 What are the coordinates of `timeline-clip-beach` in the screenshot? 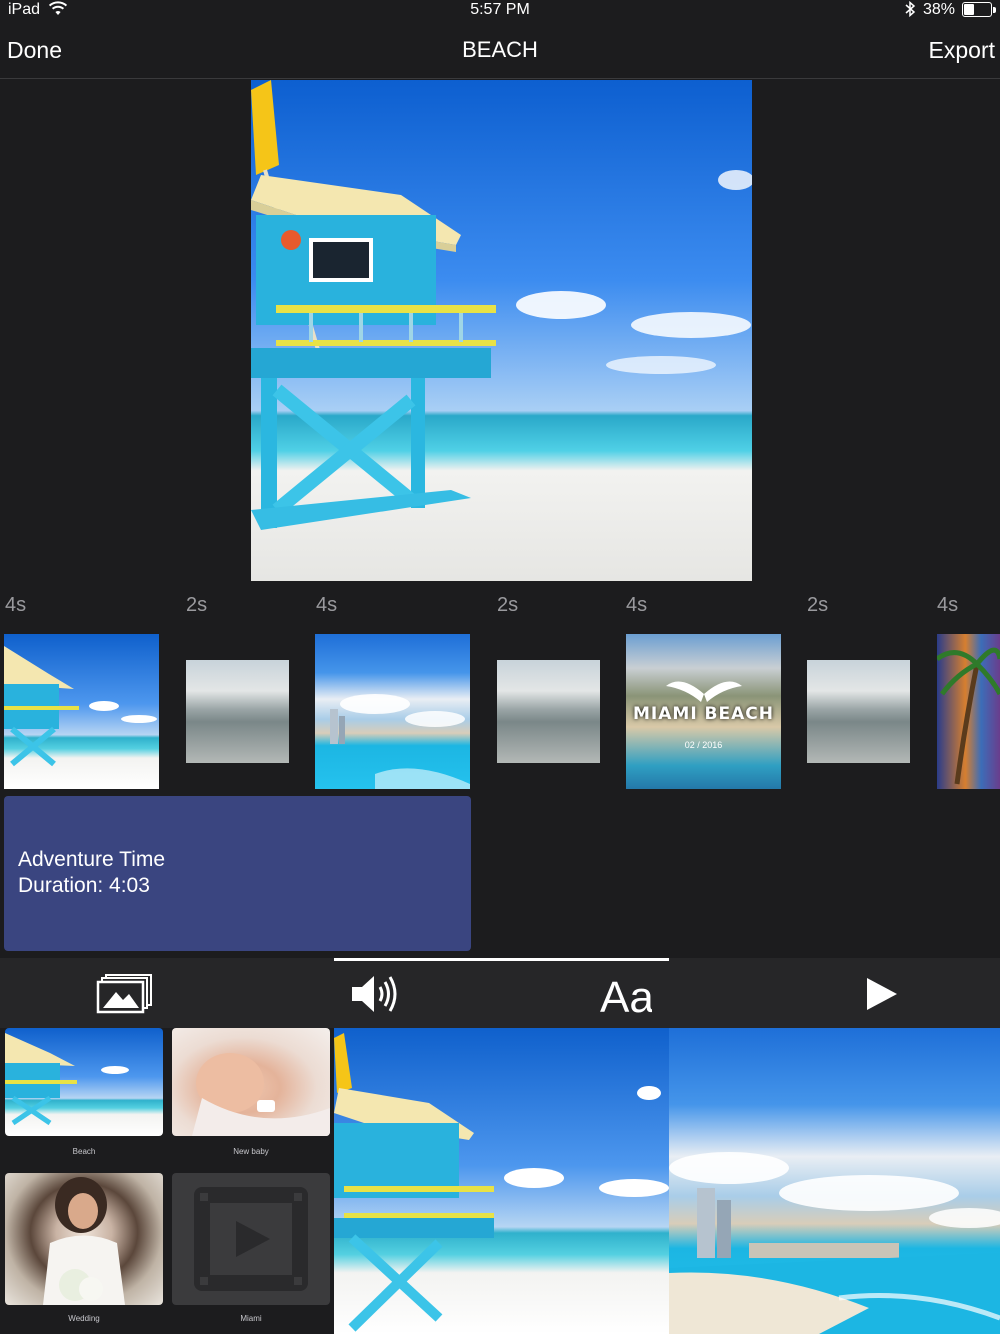 It's located at (81, 711).